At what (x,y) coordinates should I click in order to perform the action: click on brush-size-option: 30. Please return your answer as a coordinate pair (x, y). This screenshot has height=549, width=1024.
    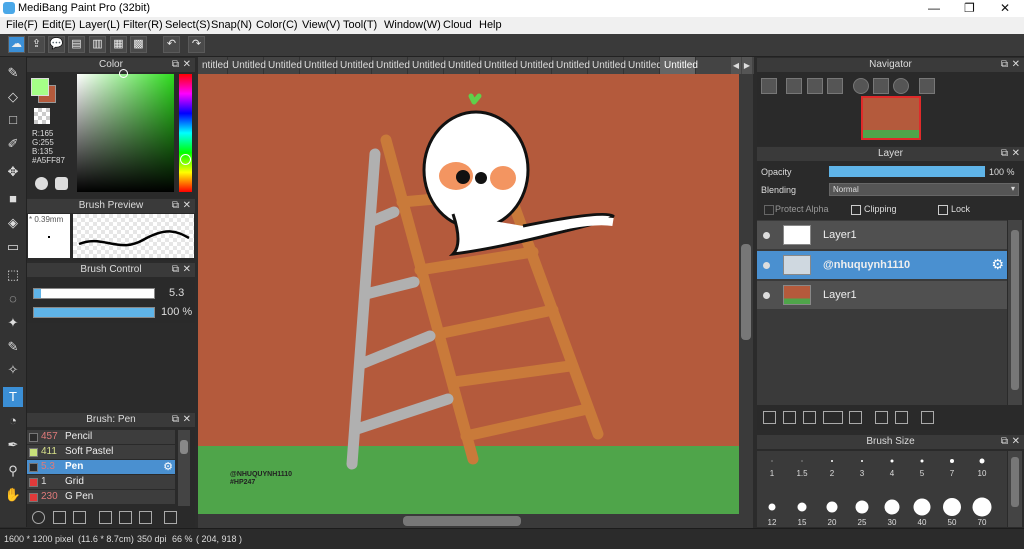
    Looking at the image, I should click on (892, 511).